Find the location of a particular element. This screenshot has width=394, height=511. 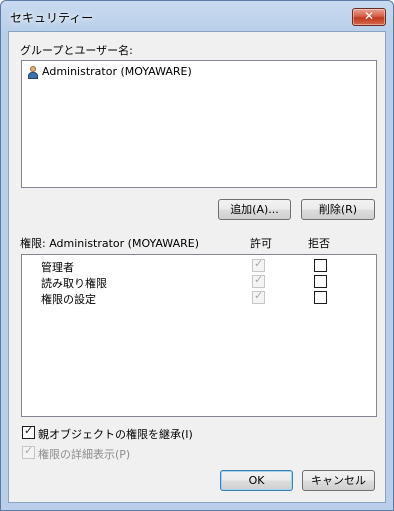

close-icon: ✕ is located at coordinates (369, 16).